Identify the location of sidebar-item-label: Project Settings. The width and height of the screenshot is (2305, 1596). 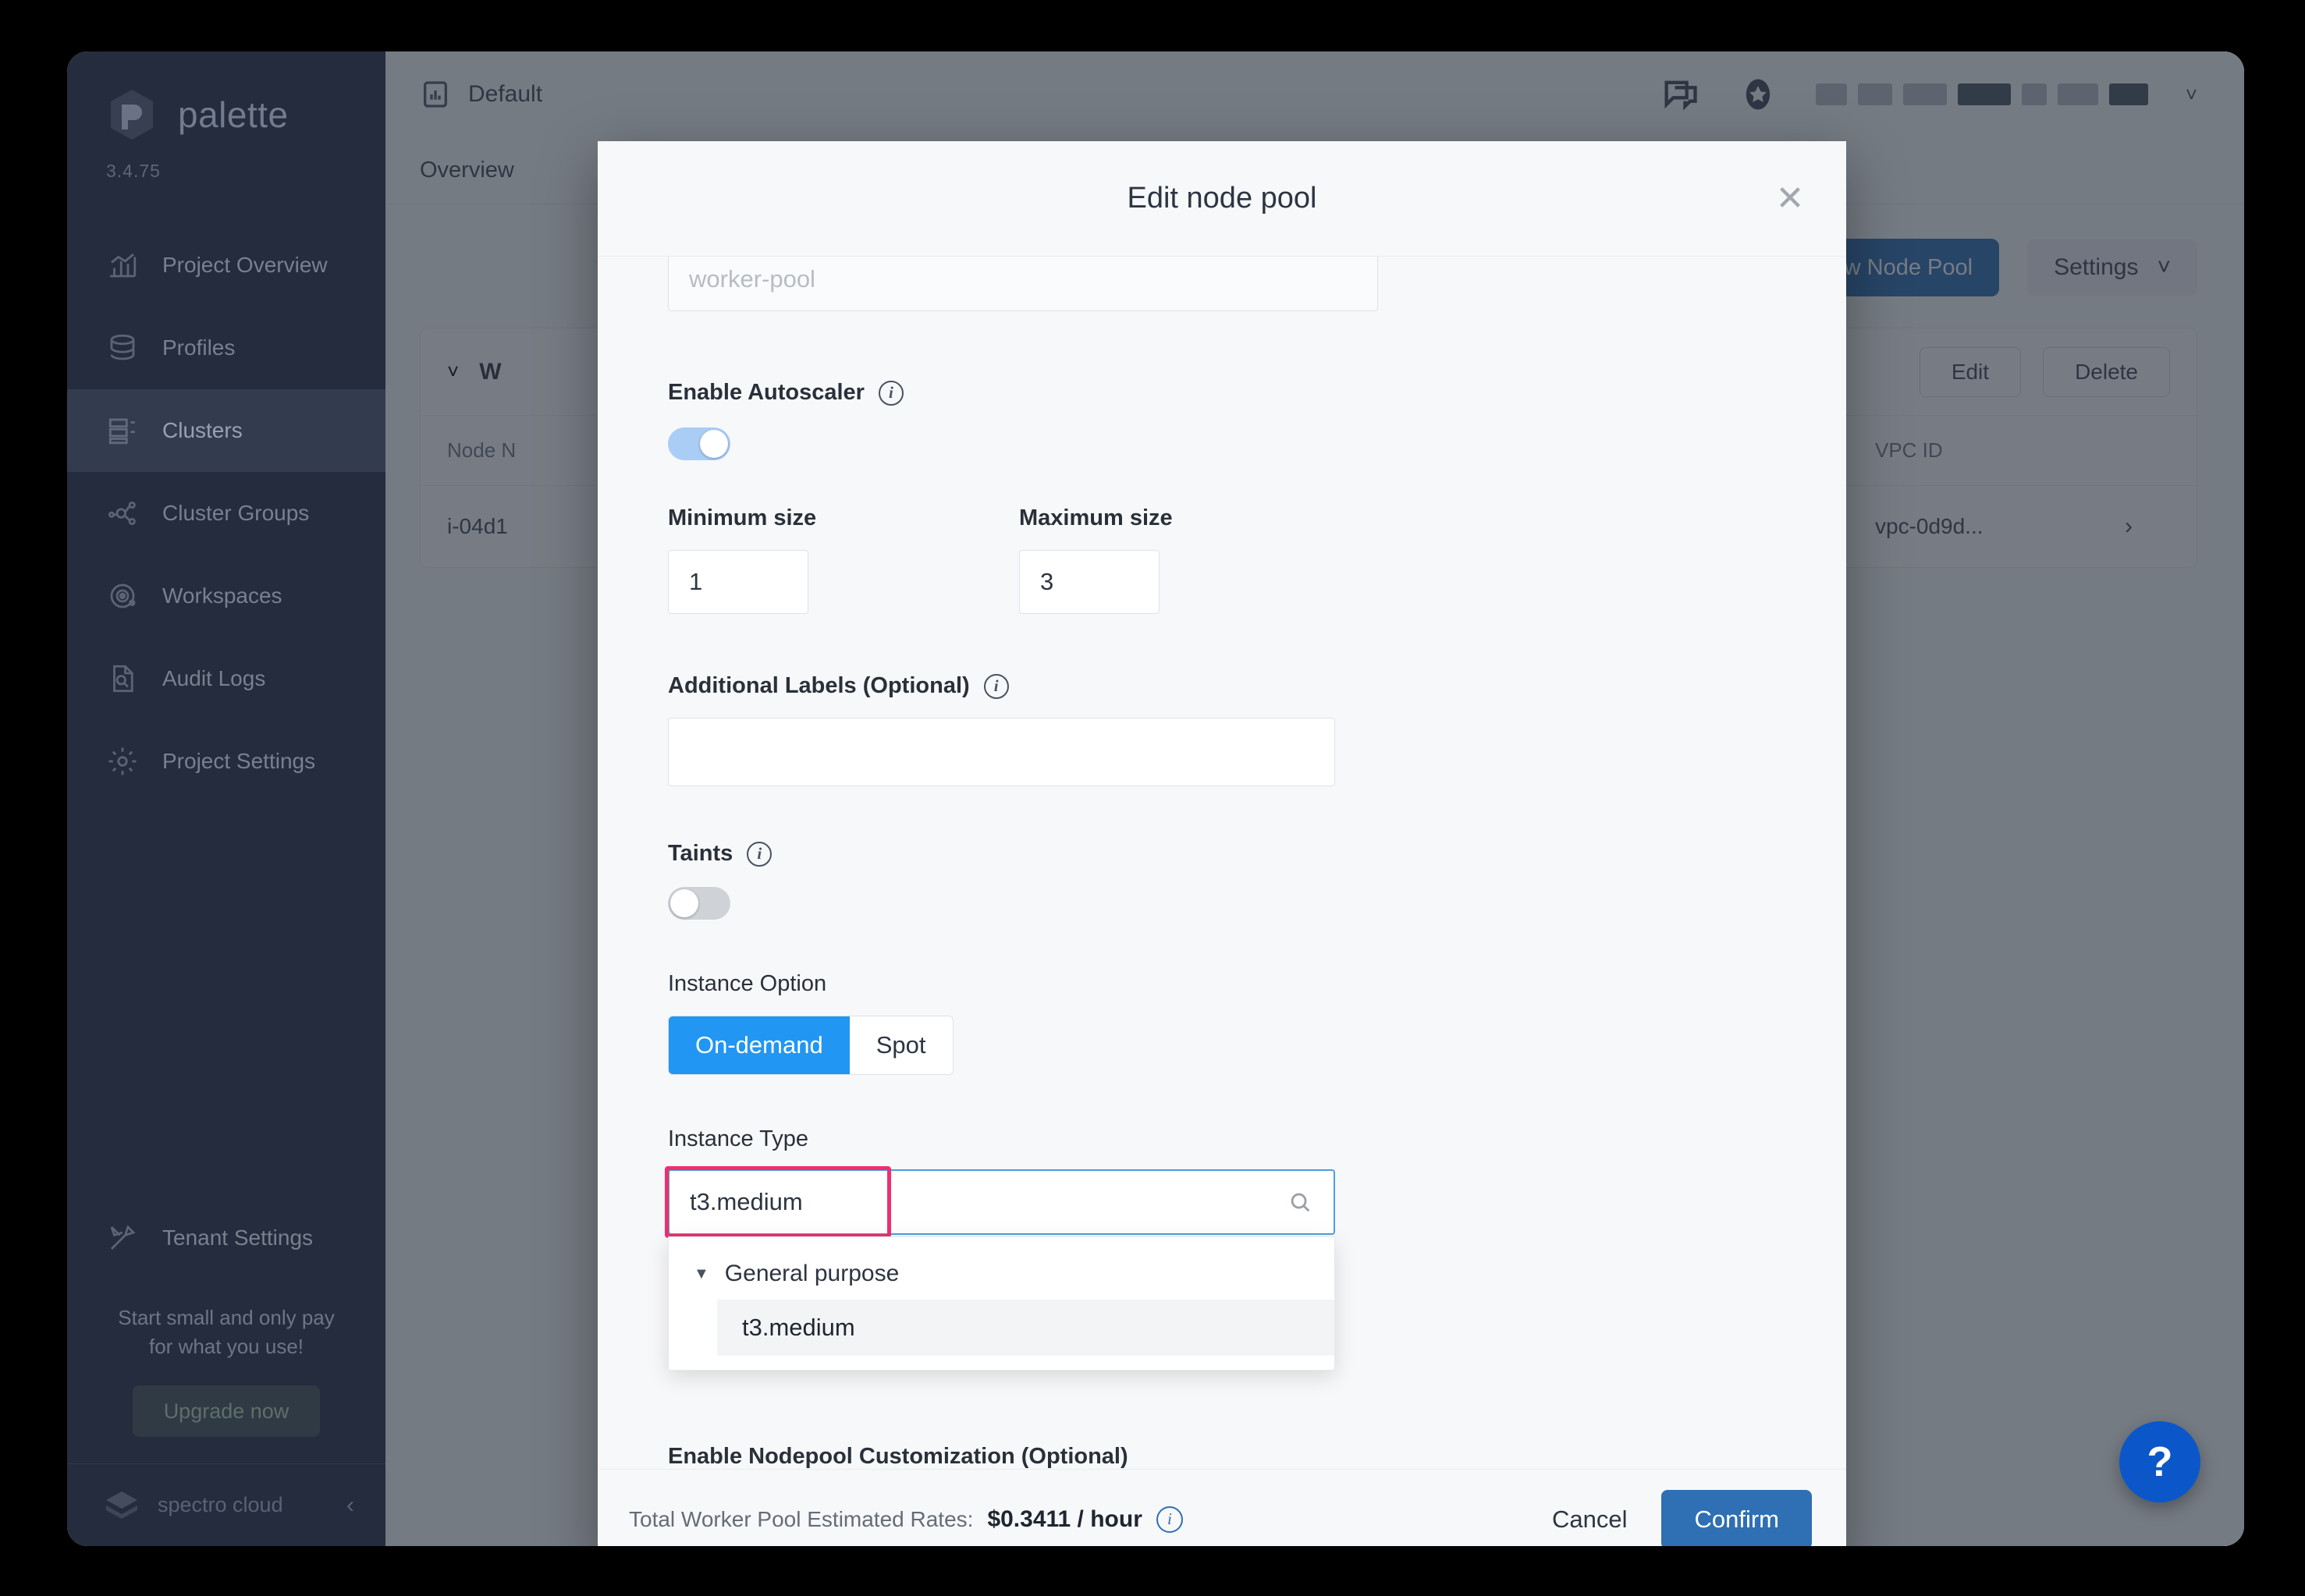
(239, 761).